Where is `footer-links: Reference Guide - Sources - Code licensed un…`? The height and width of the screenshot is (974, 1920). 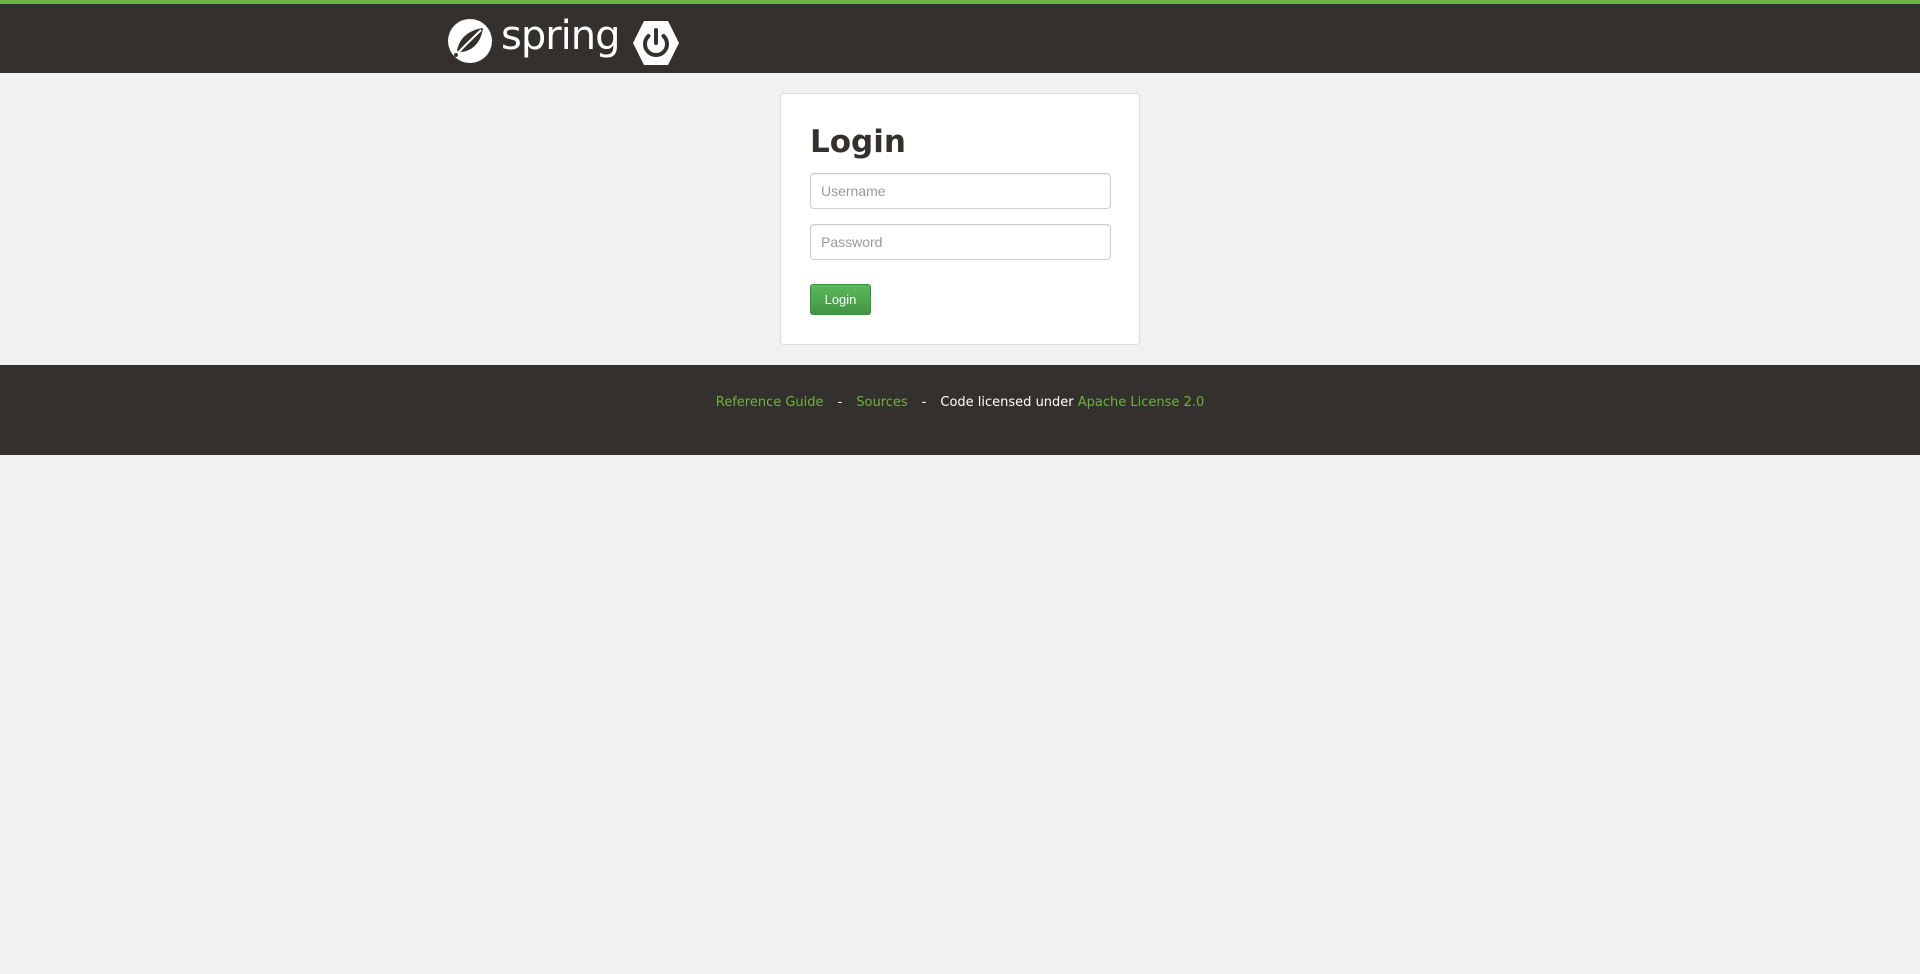 footer-links: Reference Guide - Sources - Code licensed un… is located at coordinates (960, 402).